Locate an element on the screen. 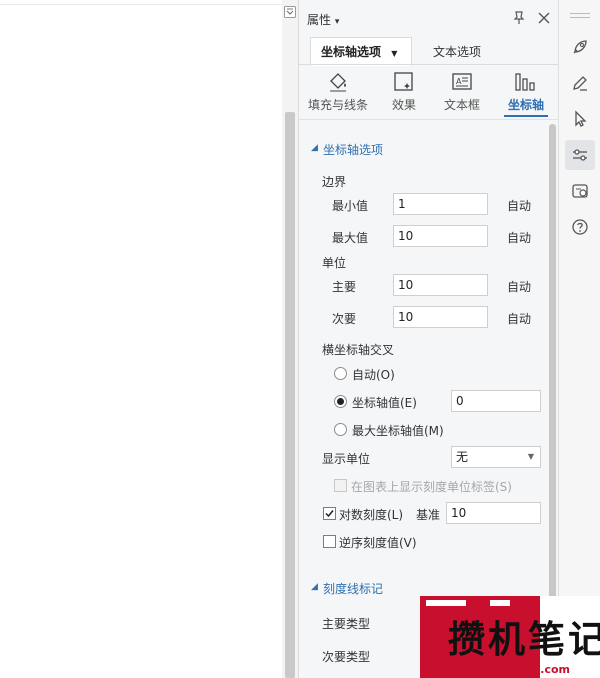 The height and width of the screenshot is (678, 600). tab-textbox: A 文本框 is located at coordinates (462, 91).